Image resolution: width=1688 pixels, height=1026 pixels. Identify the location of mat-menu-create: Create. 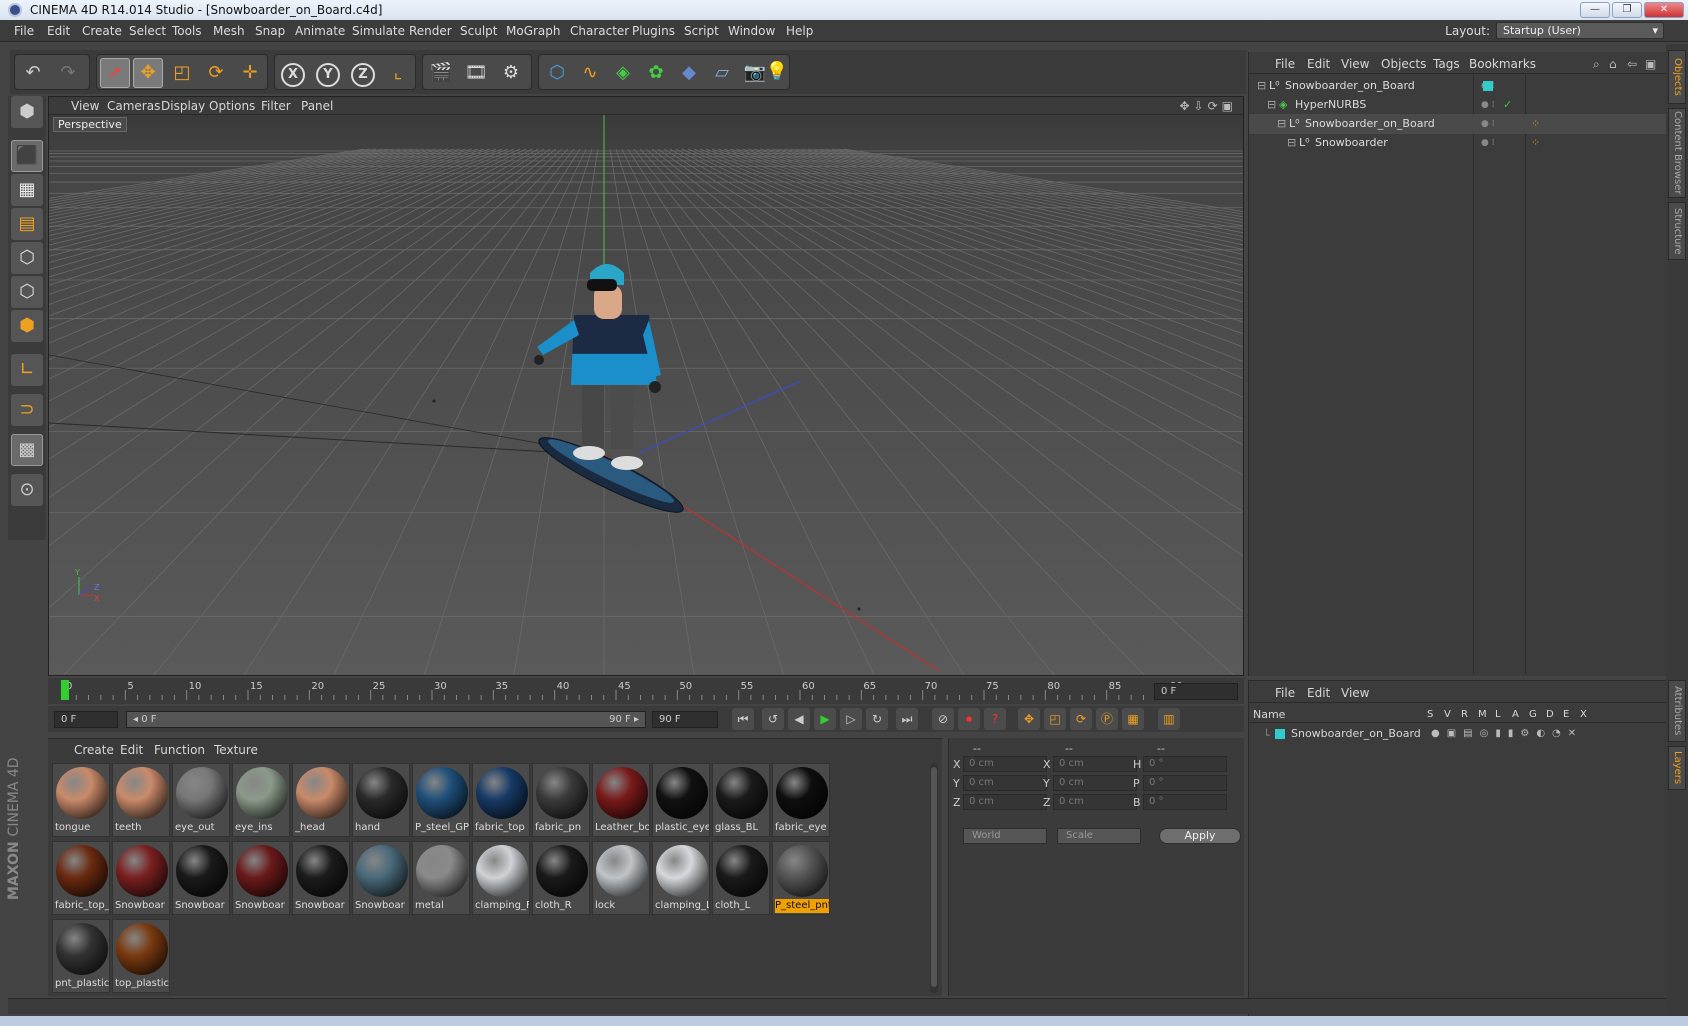
(94, 750).